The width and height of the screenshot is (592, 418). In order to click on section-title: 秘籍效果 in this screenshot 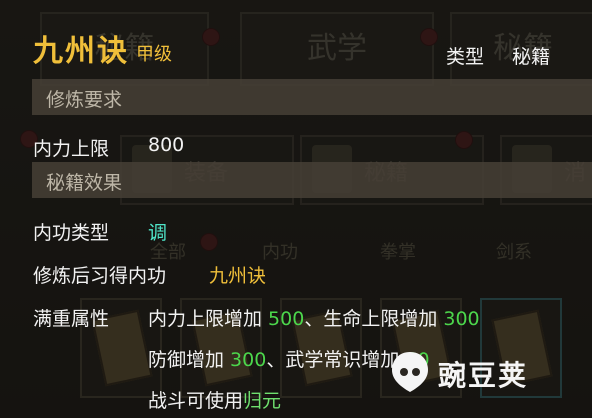, I will do `click(84, 183)`.